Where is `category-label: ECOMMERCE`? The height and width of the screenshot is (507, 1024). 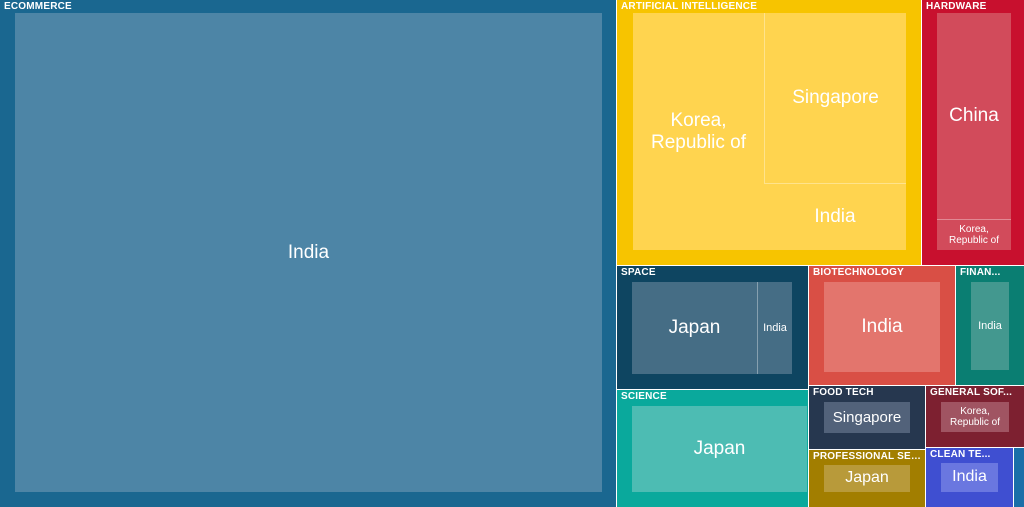
category-label: ECOMMERCE is located at coordinates (38, 6).